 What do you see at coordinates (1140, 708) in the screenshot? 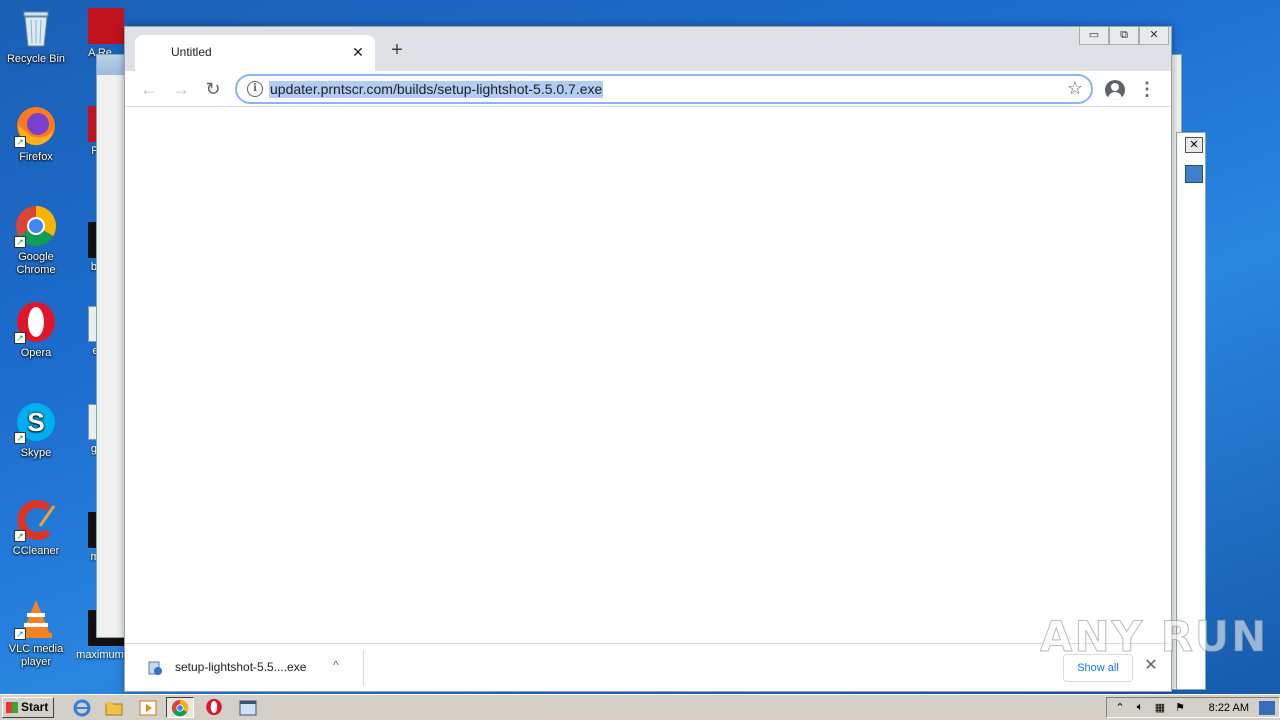
I see `speaker-icon: 🔈︎` at bounding box center [1140, 708].